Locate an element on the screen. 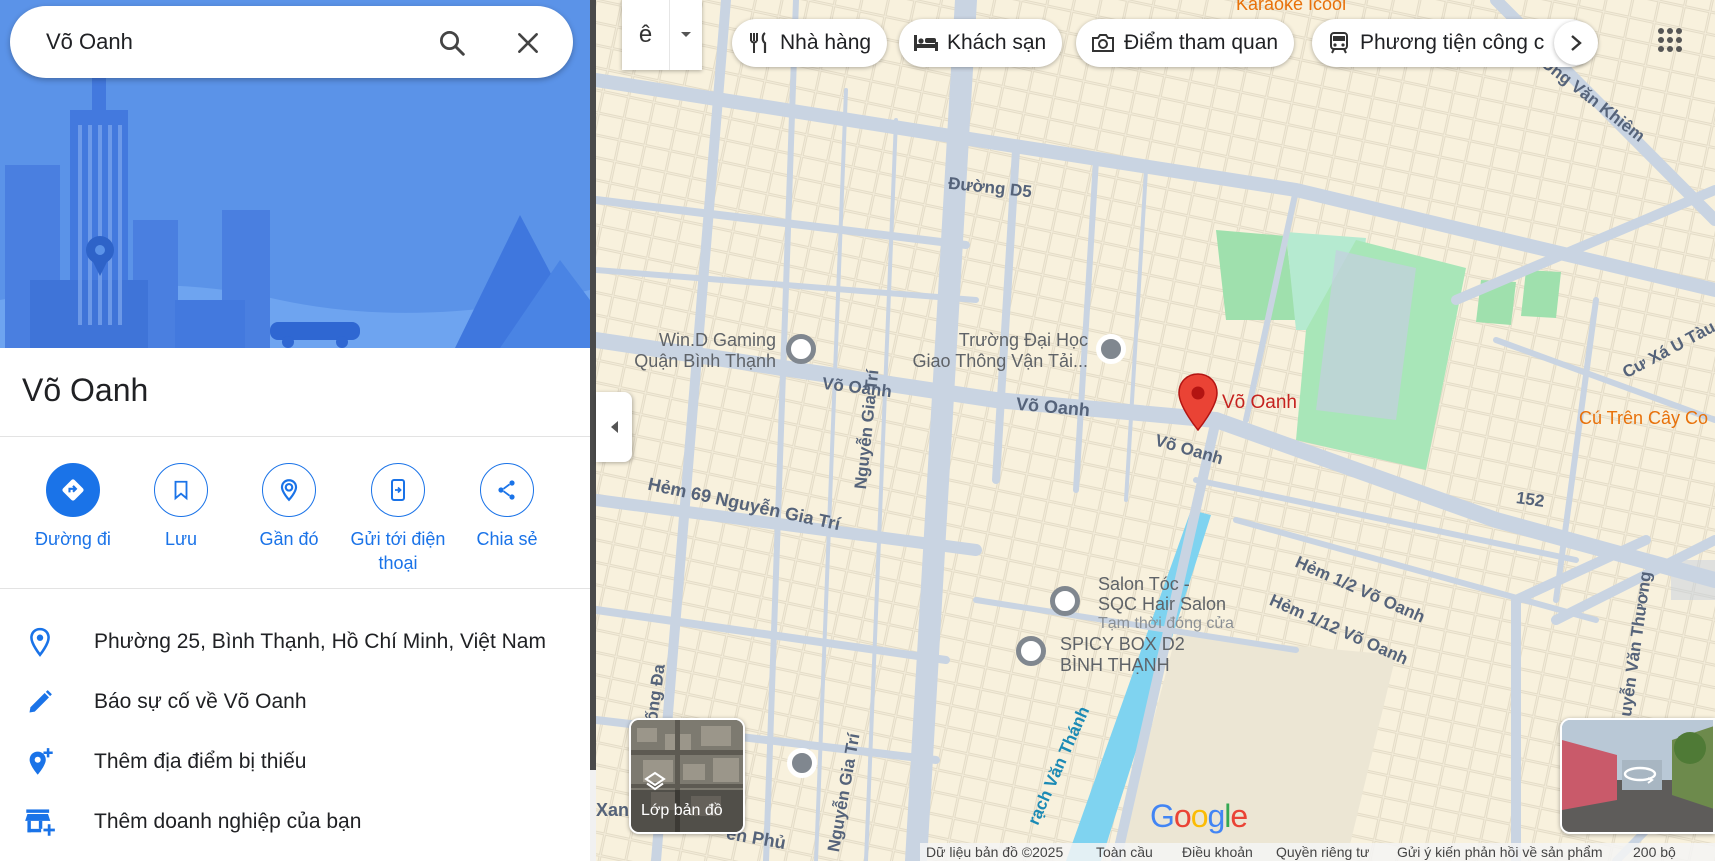 The width and height of the screenshot is (1715, 861). hotel-icon is located at coordinates (926, 43).